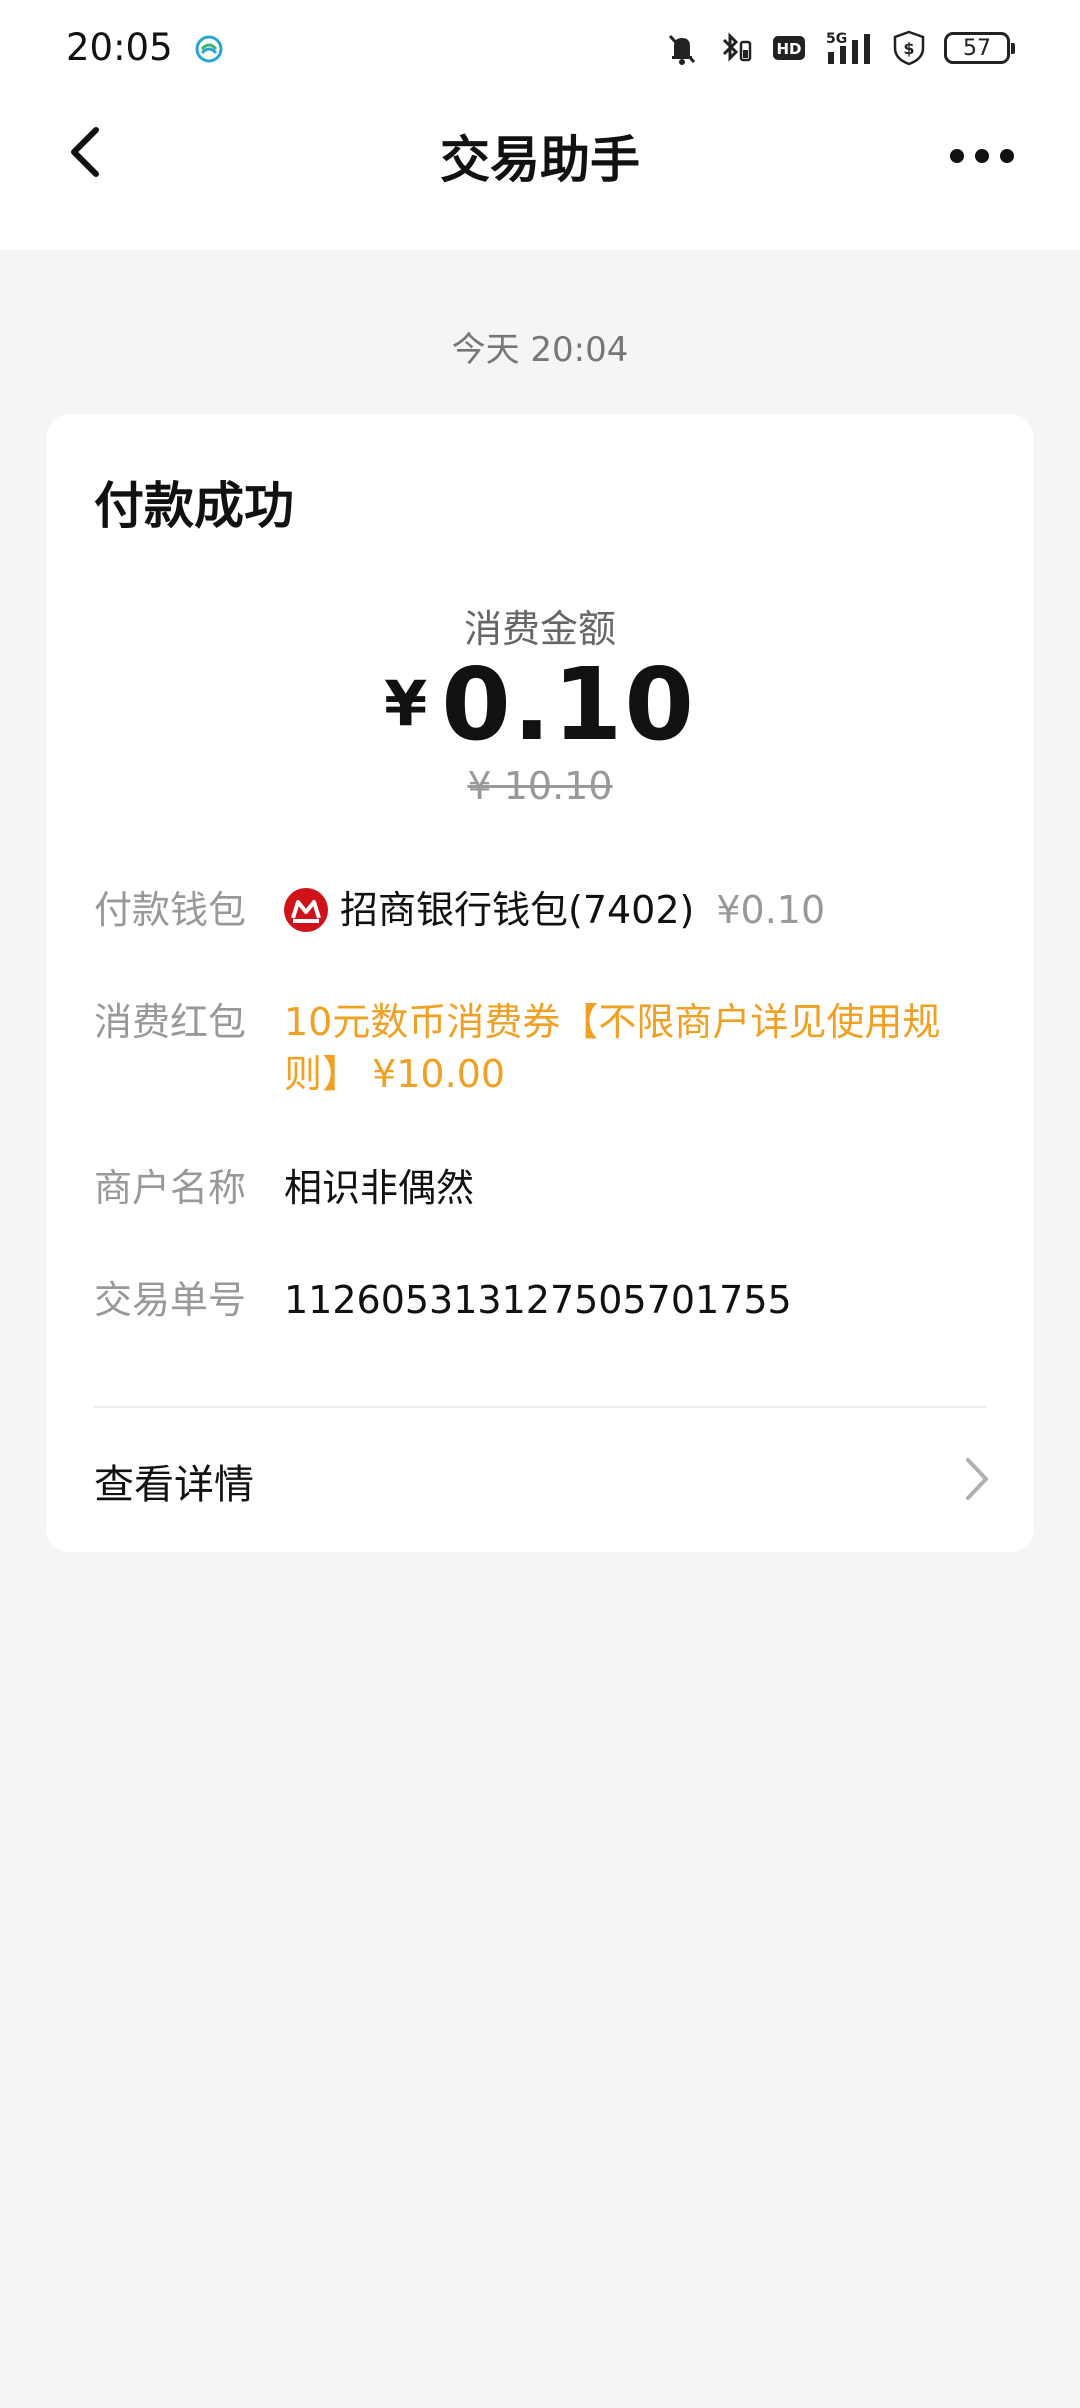 The width and height of the screenshot is (1080, 2408). What do you see at coordinates (540, 350) in the screenshot?
I see `message-timestamp: 今天 20:04` at bounding box center [540, 350].